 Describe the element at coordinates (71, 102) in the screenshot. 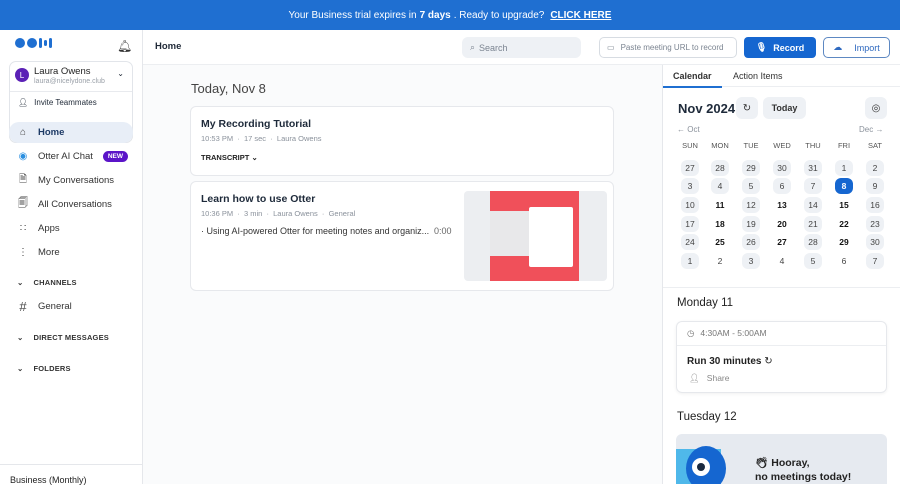

I see `invite-teammates-button: 👤︎ Invite Teammates` at that location.